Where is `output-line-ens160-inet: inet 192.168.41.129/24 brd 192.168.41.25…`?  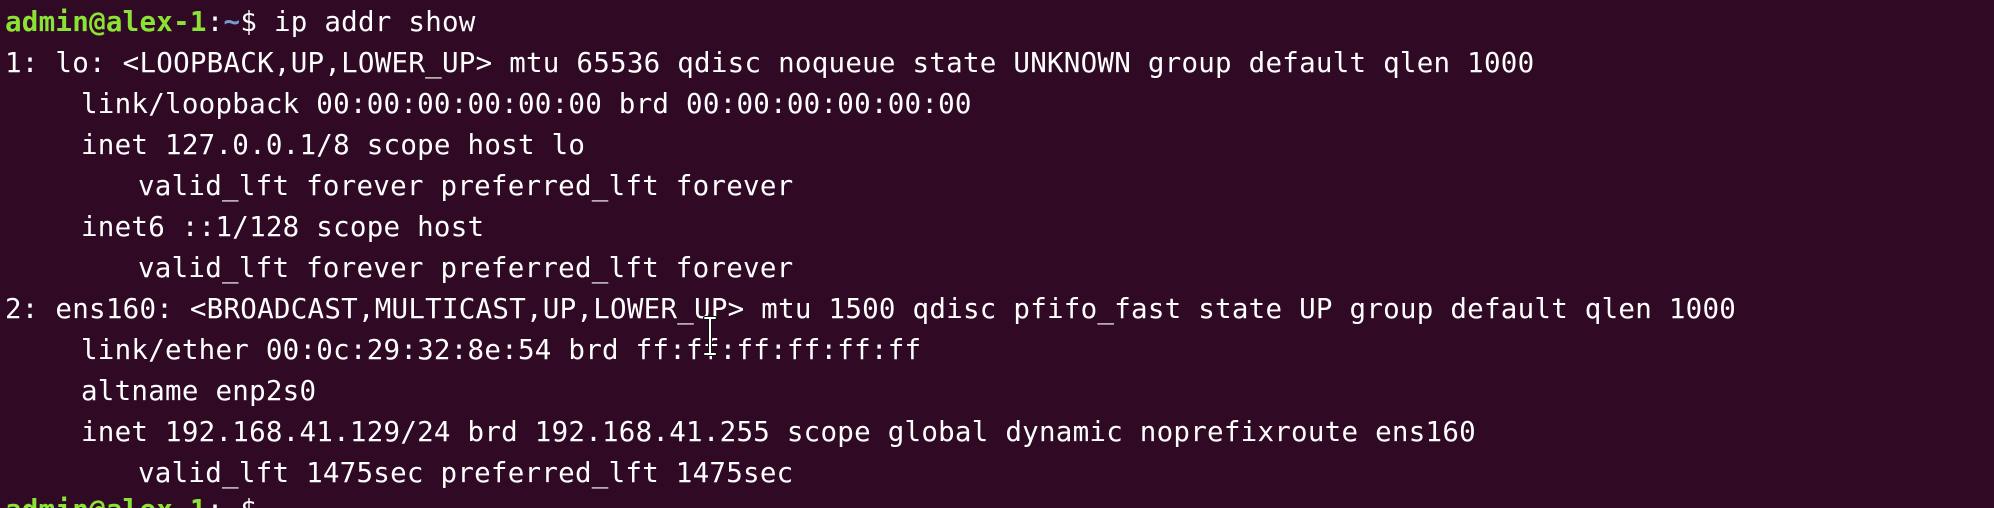
output-line-ens160-inet: inet 192.168.41.129/24 brd 192.168.41.25… is located at coordinates (778, 432).